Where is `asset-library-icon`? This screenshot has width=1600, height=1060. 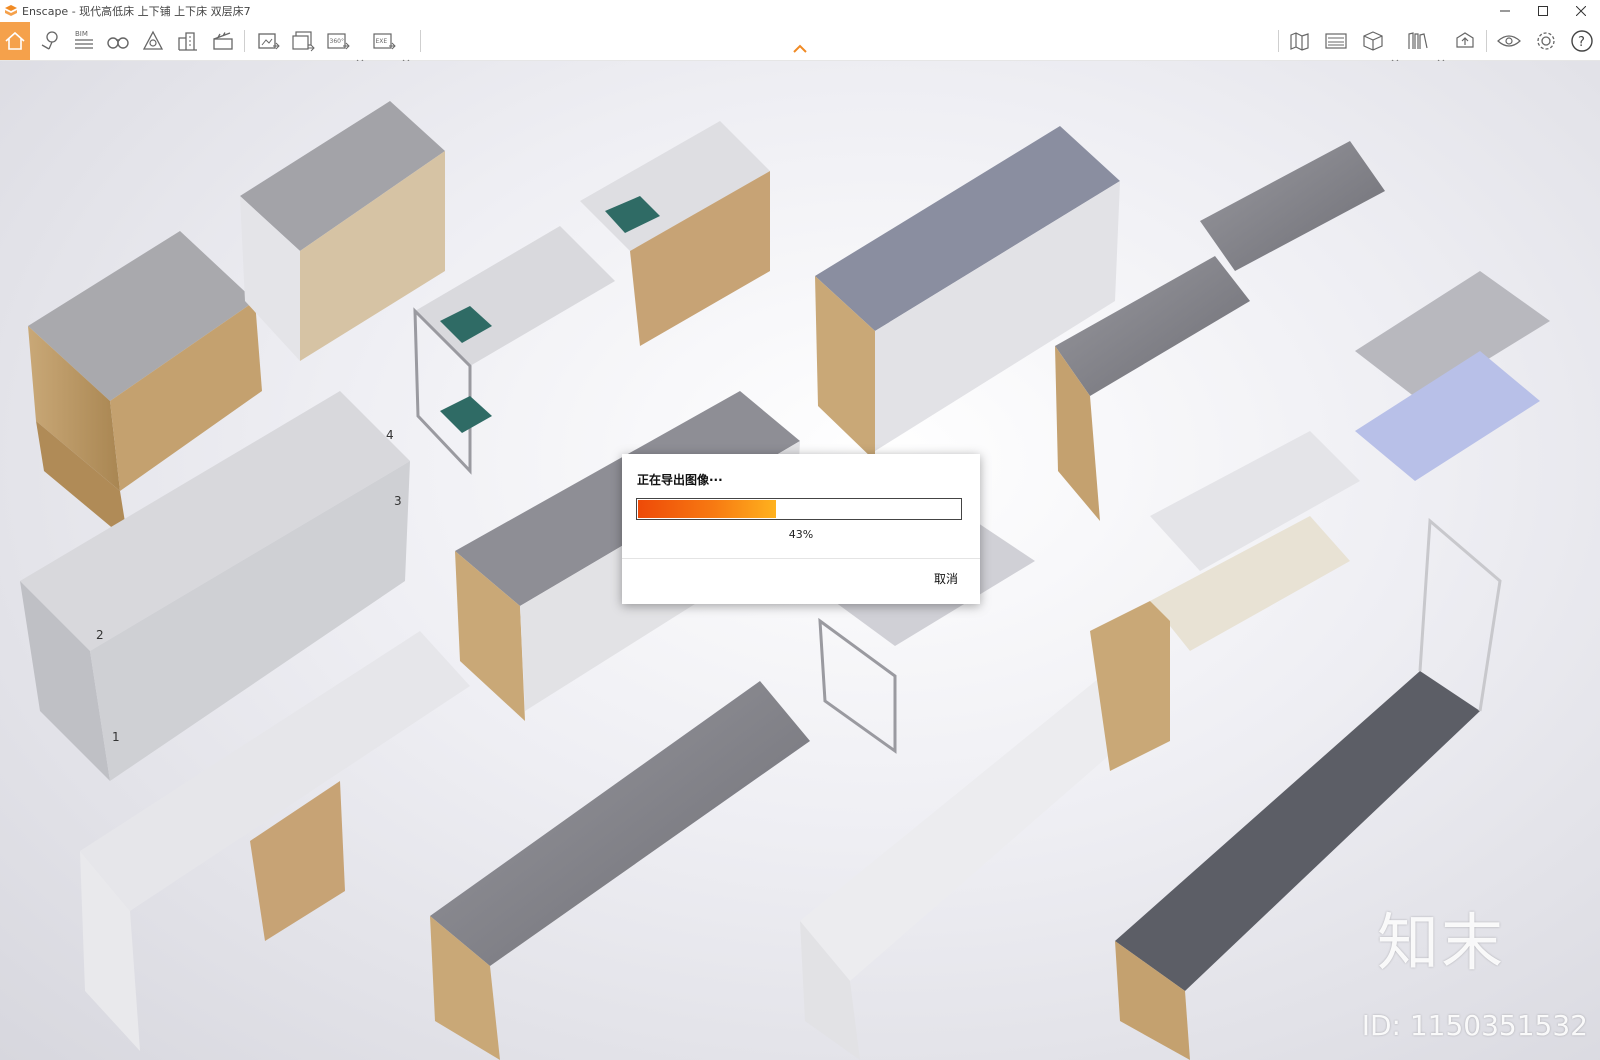
asset-library-icon is located at coordinates (153, 41).